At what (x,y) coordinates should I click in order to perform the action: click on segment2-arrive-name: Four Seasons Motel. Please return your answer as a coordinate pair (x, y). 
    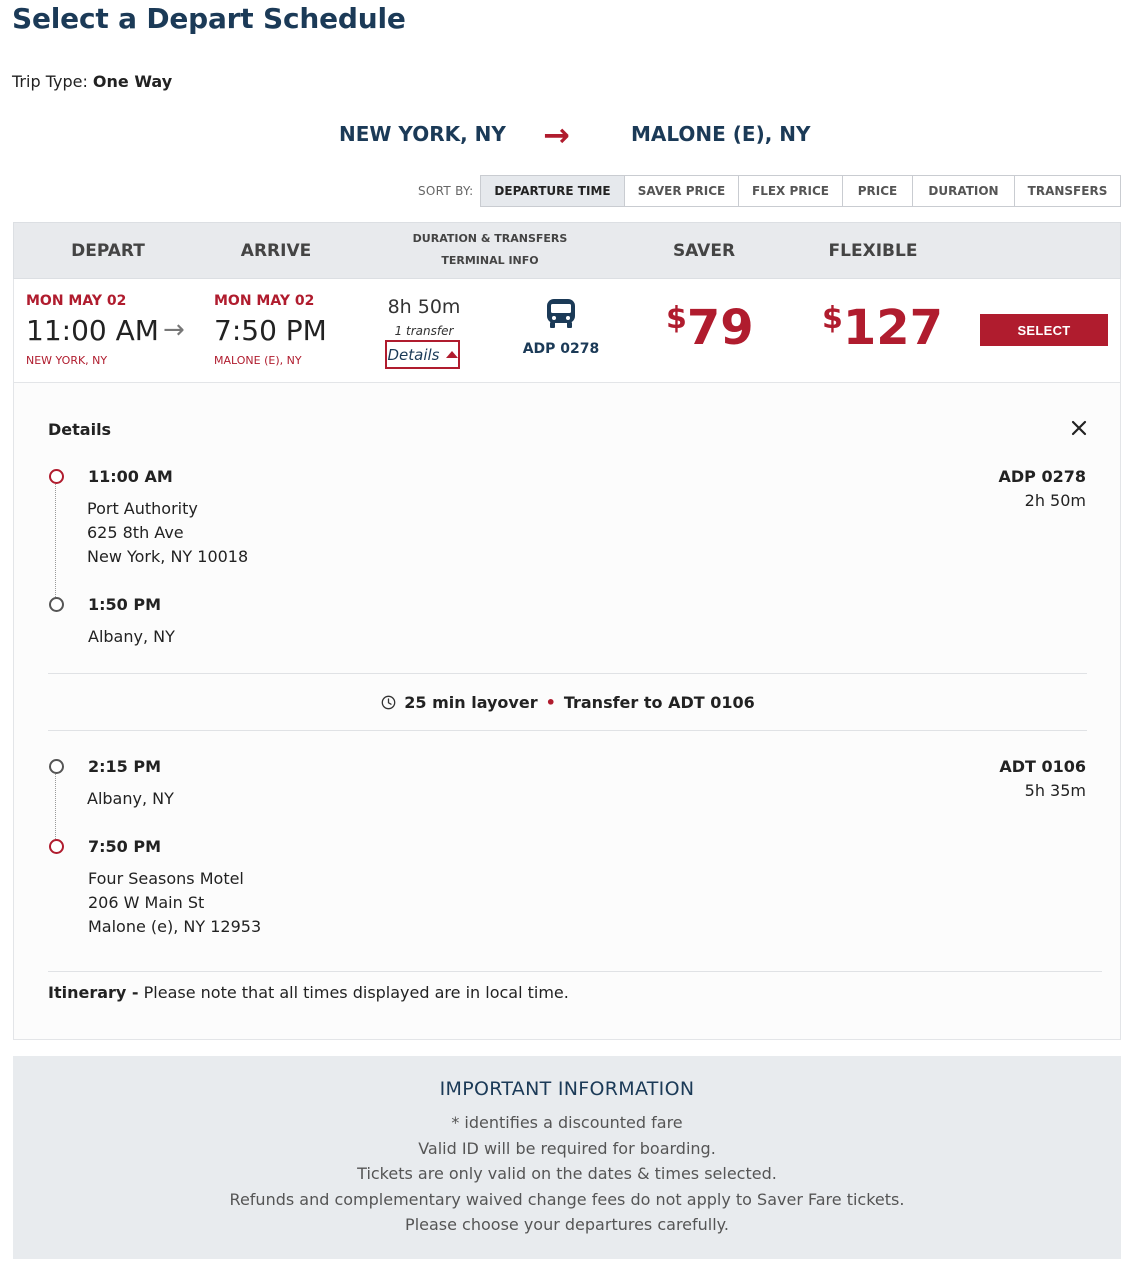
    Looking at the image, I should click on (166, 878).